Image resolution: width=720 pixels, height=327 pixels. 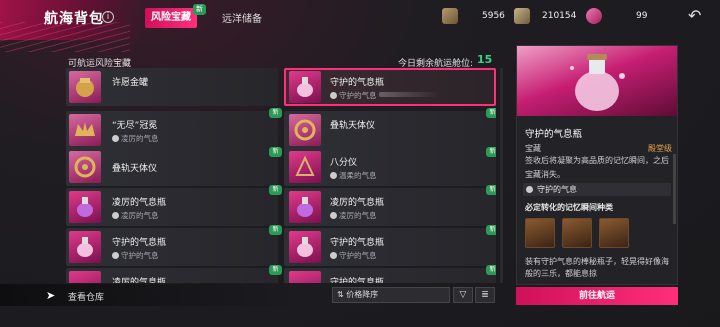 What do you see at coordinates (171, 18) in the screenshot?
I see `tab-risk-treasure: 风险宝藏` at bounding box center [171, 18].